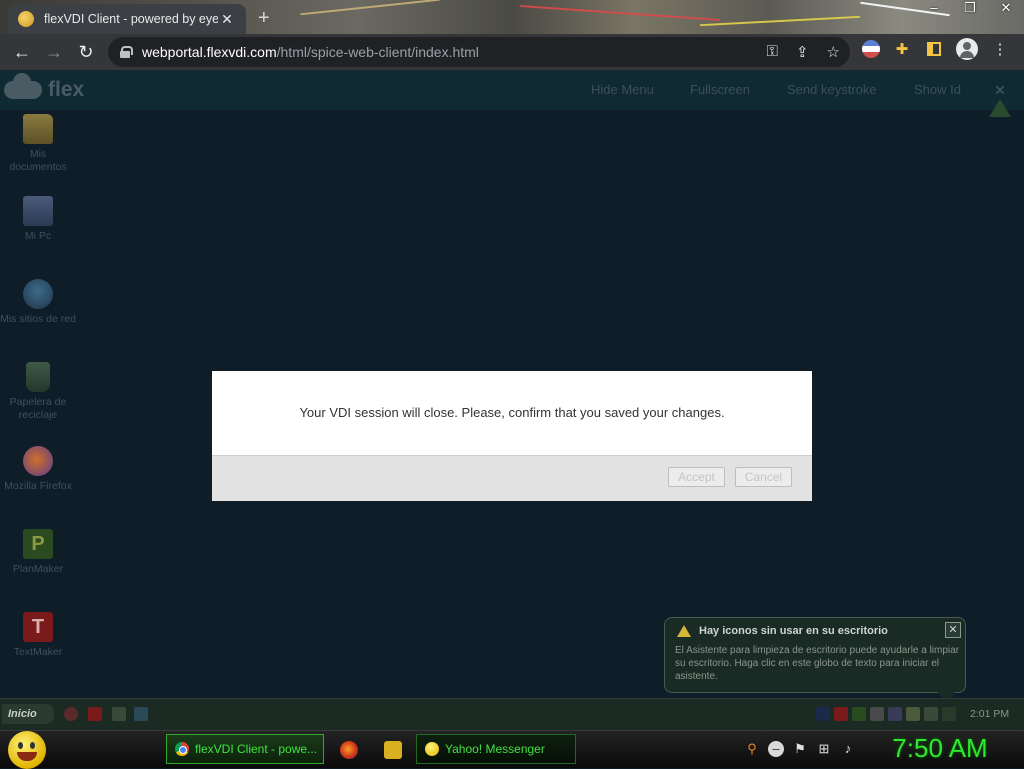 The width and height of the screenshot is (1024, 769). I want to click on taskbar-item-label: Yahoo! Messenger, so click(495, 749).